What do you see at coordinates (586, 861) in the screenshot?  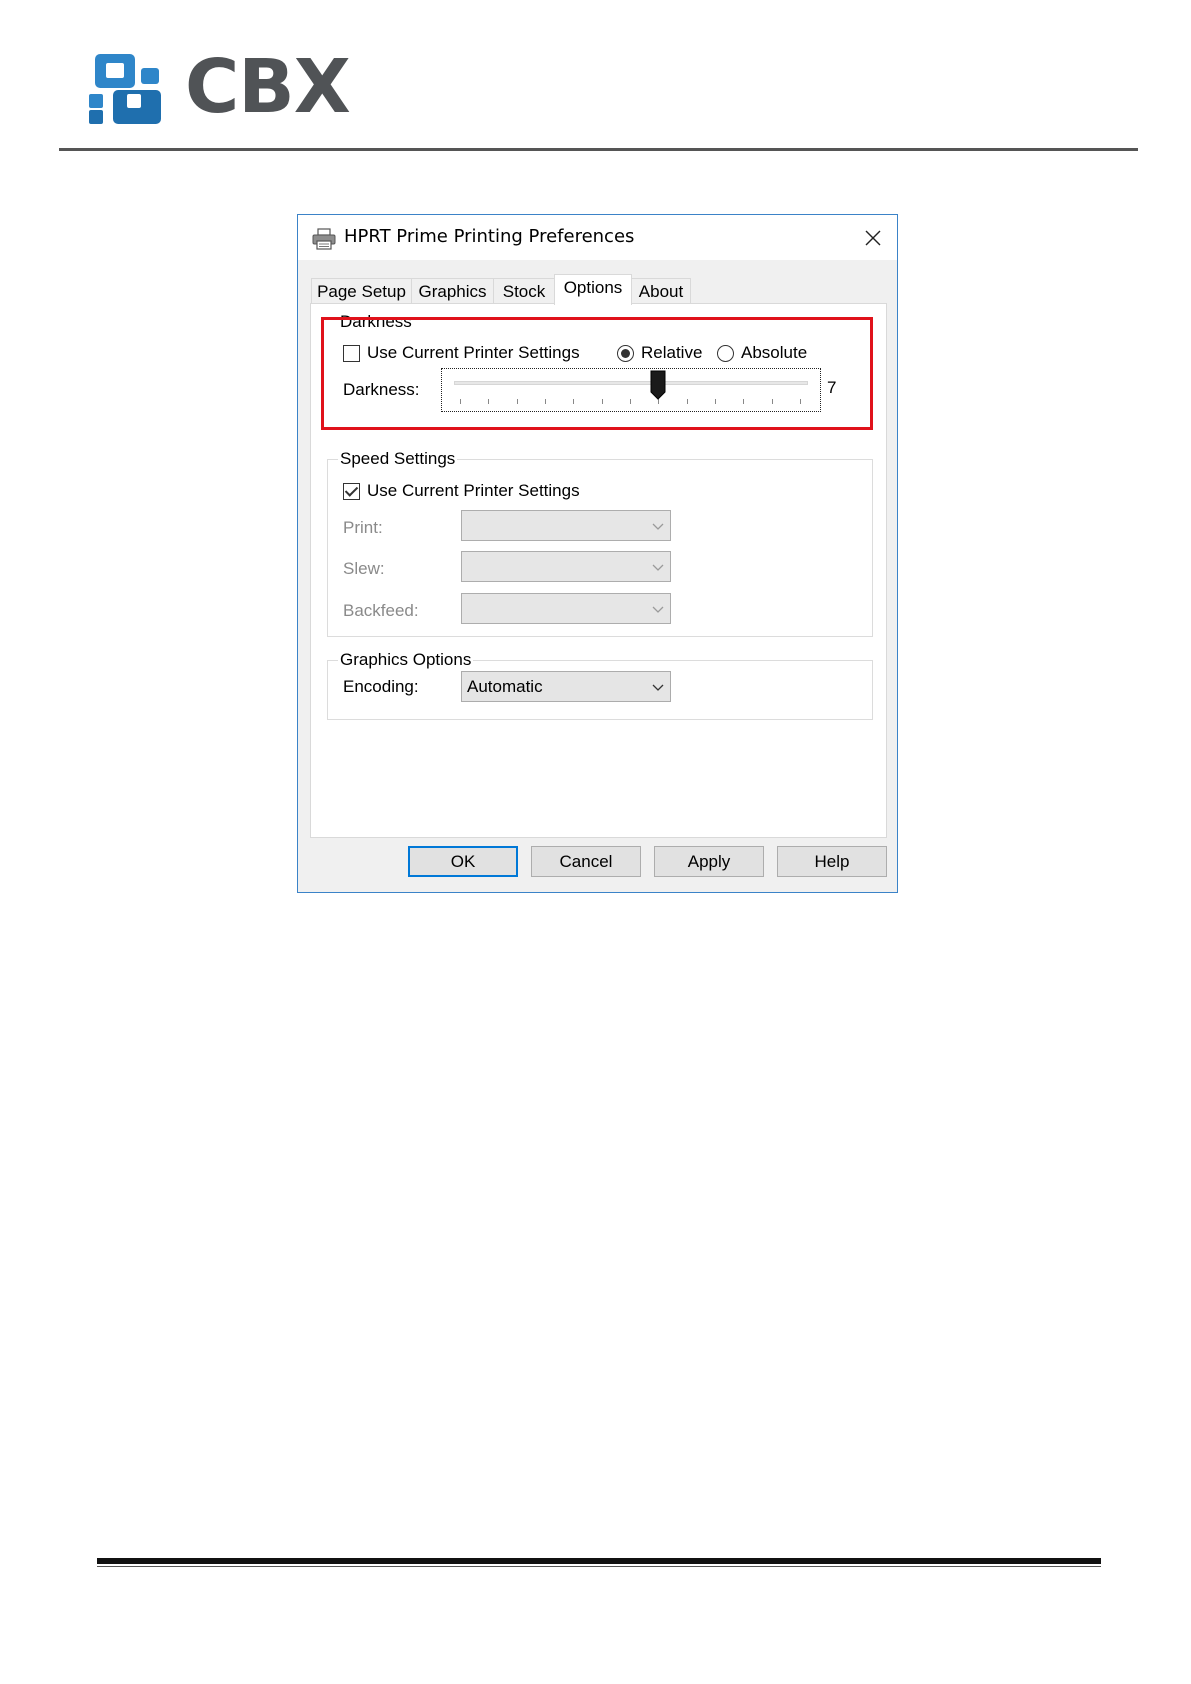 I see `cancel-button: Cancel` at bounding box center [586, 861].